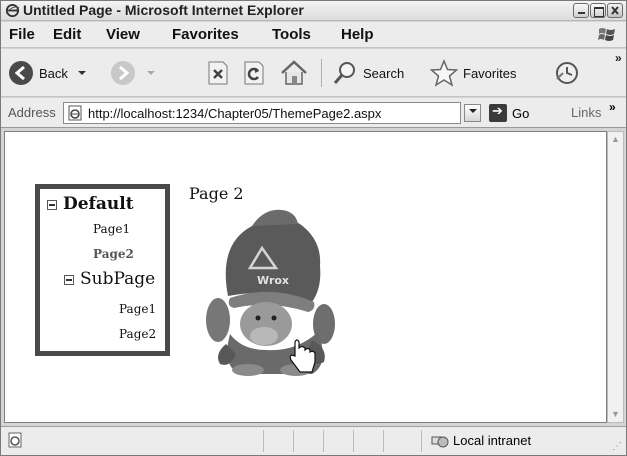  I want to click on forward-button, so click(133, 73).